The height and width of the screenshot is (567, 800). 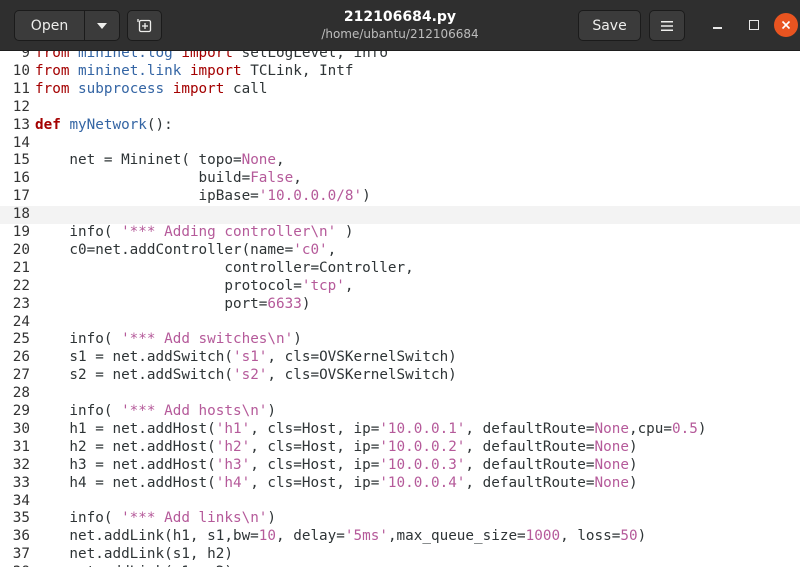 What do you see at coordinates (400, 90) in the screenshot?
I see `code-line: 11 from subprocess import call` at bounding box center [400, 90].